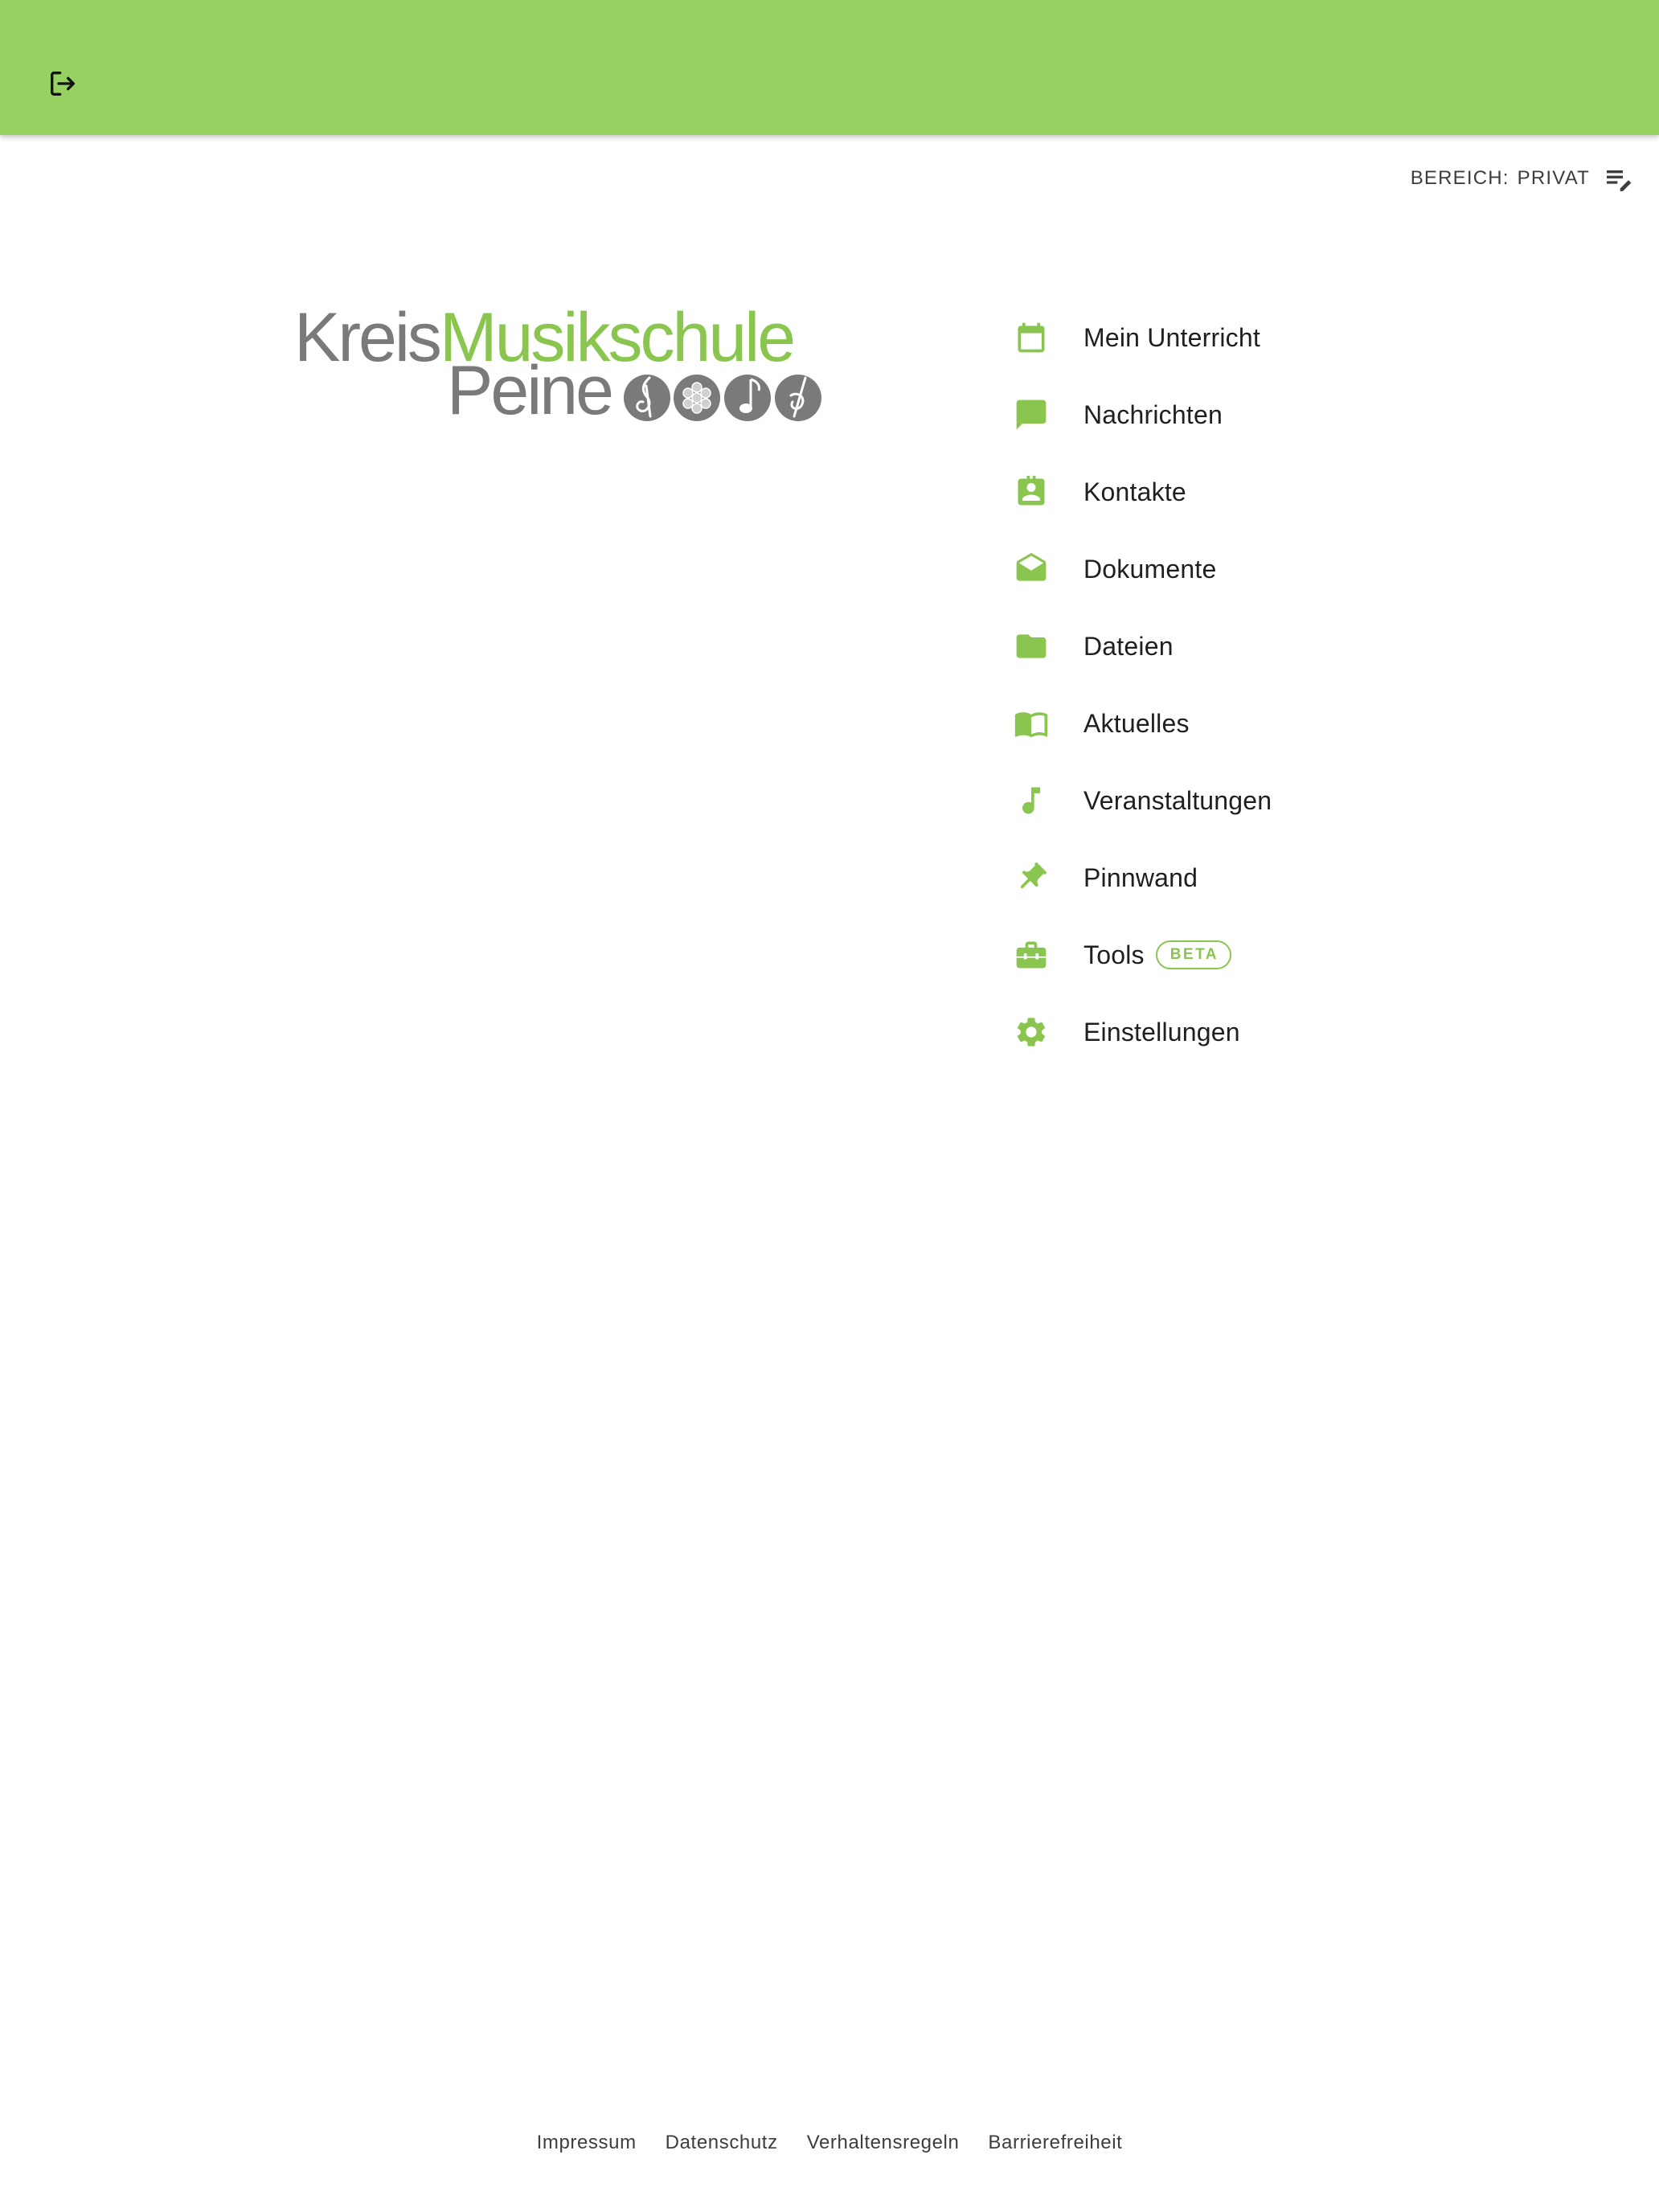  What do you see at coordinates (1283, 569) in the screenshot?
I see `menu-item-dokumente: Dokumente` at bounding box center [1283, 569].